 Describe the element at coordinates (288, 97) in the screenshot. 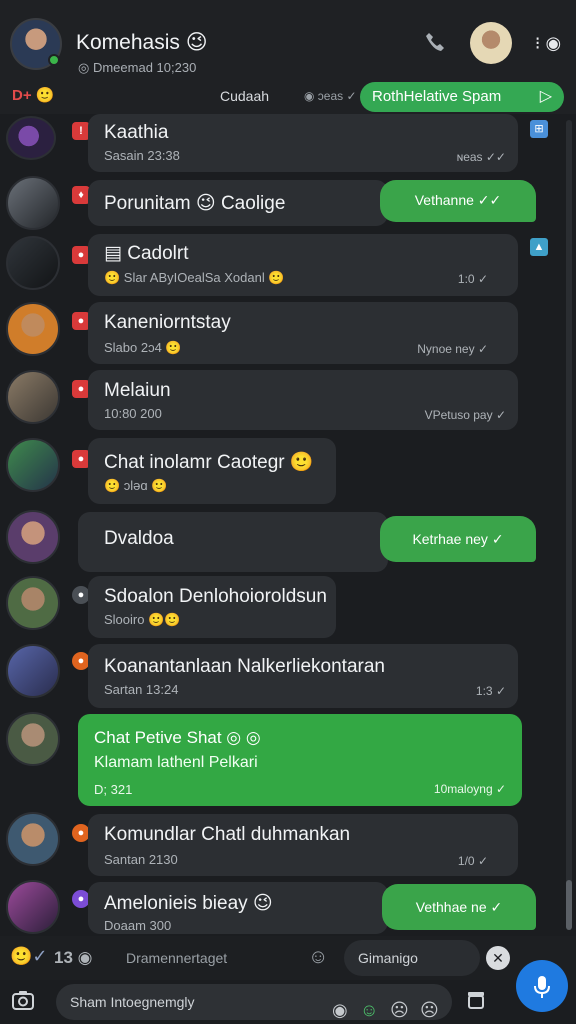

I see `filter-row: D+ 🙂 Cudaah ◉ ɔeas ✓ RothHelative Spam ▷` at that location.